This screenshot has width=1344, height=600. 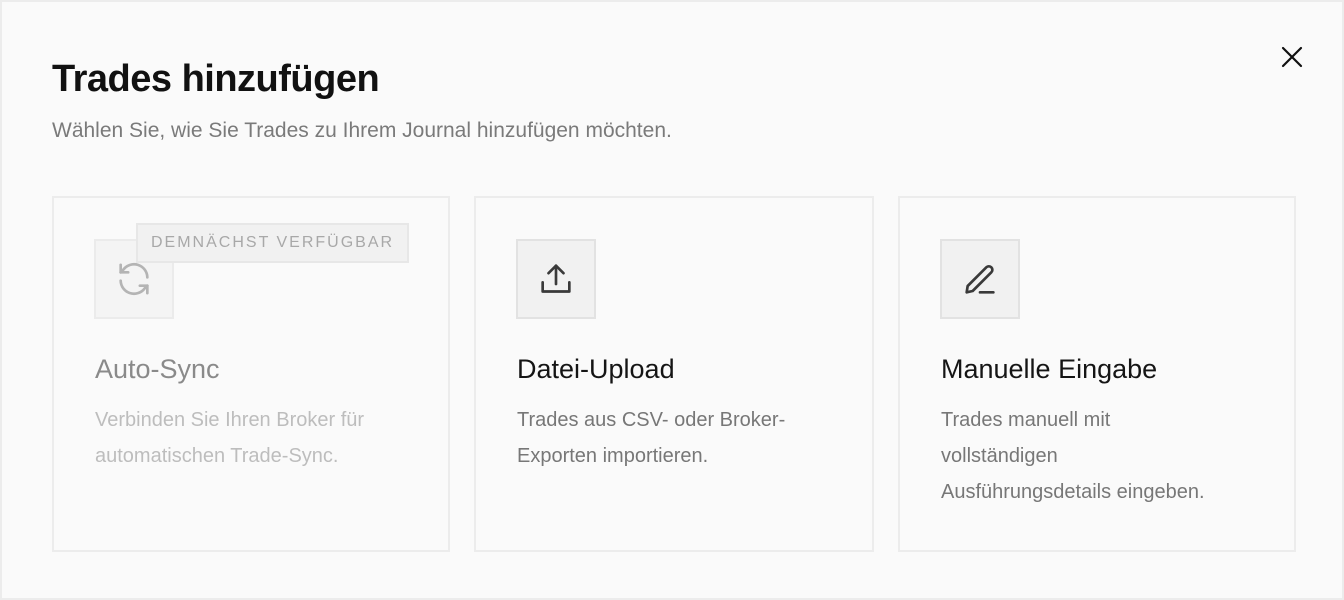 I want to click on close-icon, so click(x=1292, y=57).